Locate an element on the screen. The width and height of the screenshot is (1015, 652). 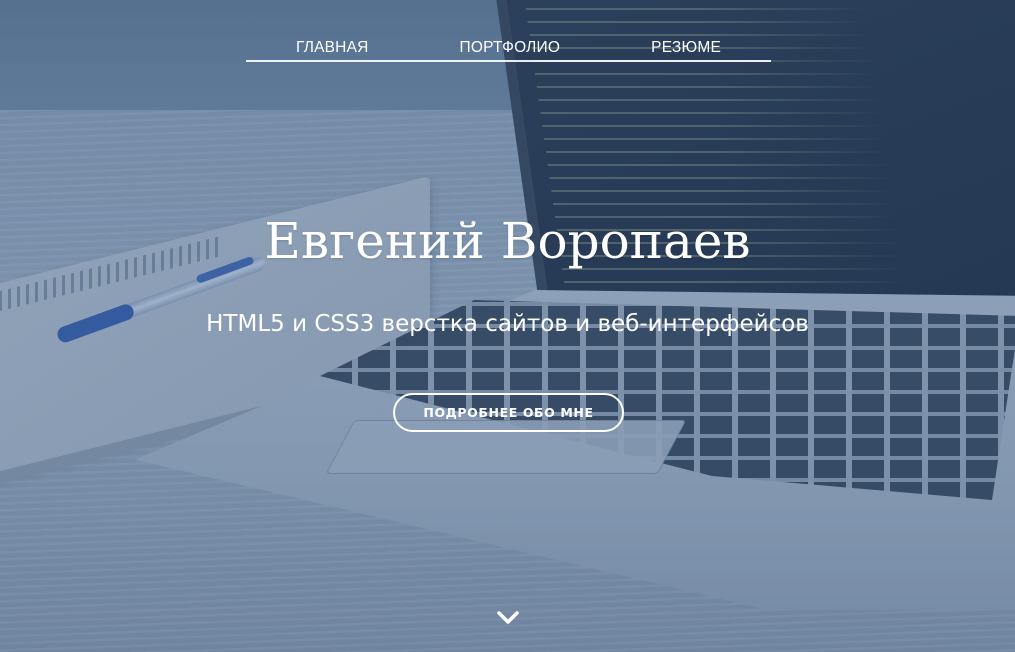
about-me-button: ПОДРОБНЕЕ ОБО МНЕ is located at coordinates (508, 412).